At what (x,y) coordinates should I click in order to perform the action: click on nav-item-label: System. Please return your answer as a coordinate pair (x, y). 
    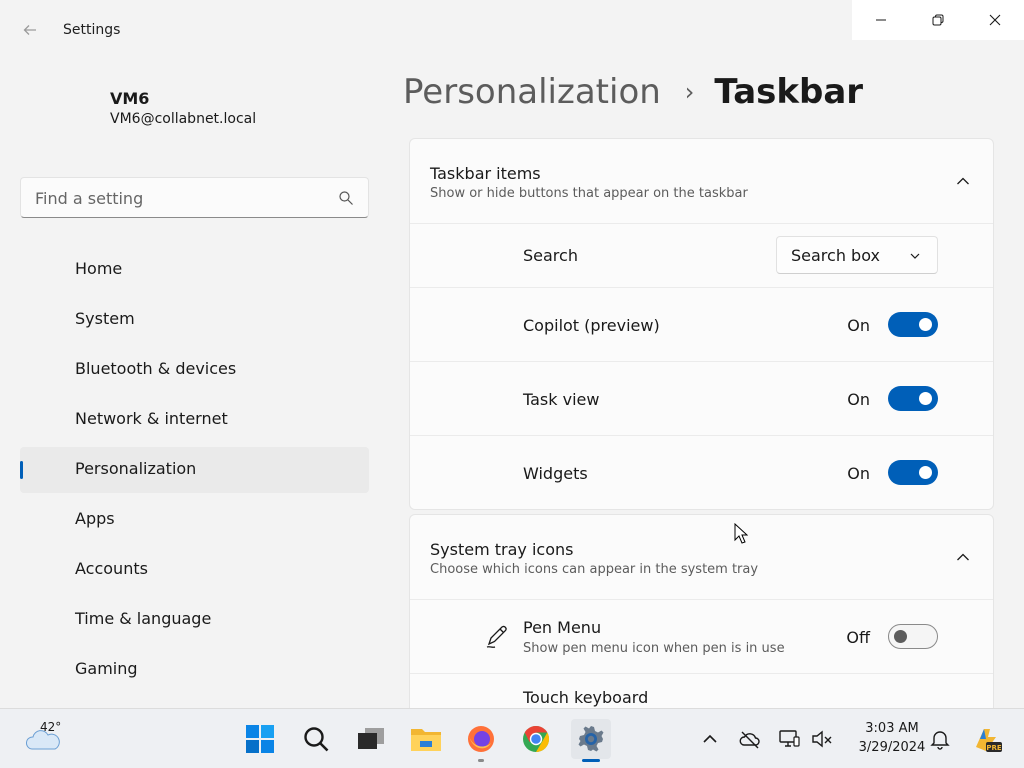
    Looking at the image, I should click on (105, 318).